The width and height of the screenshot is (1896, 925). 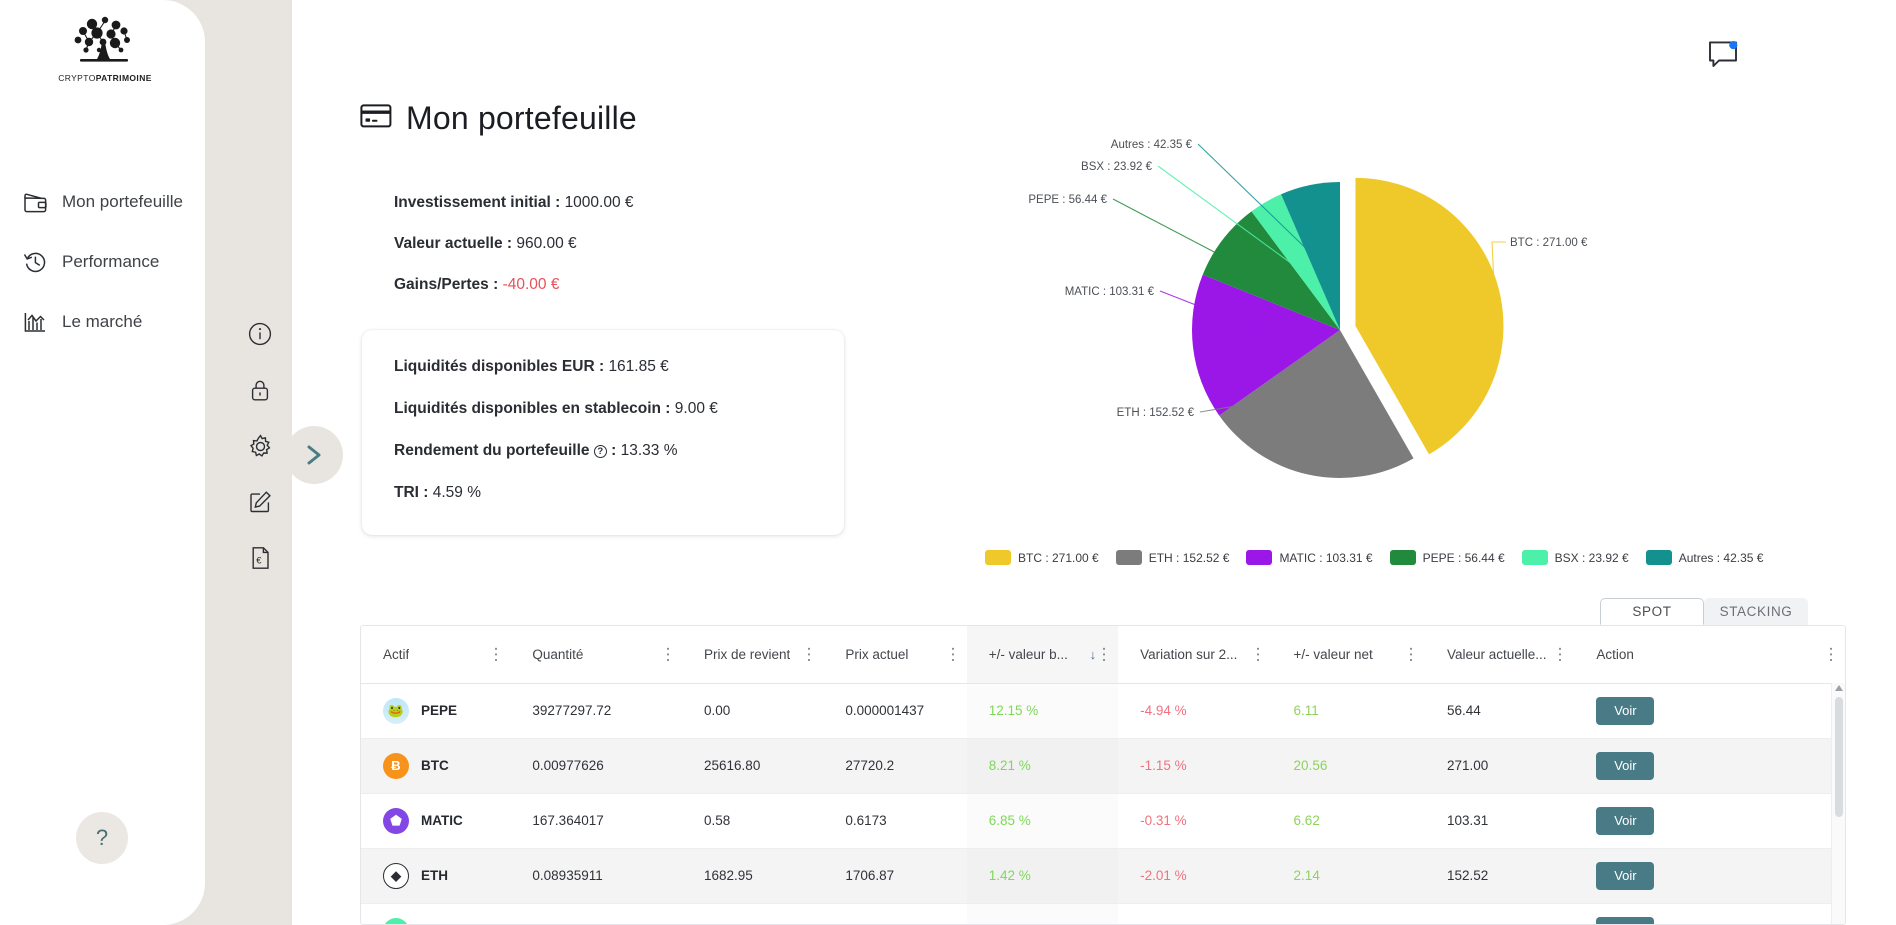 I want to click on chat-bubble-icon, so click(x=1724, y=55).